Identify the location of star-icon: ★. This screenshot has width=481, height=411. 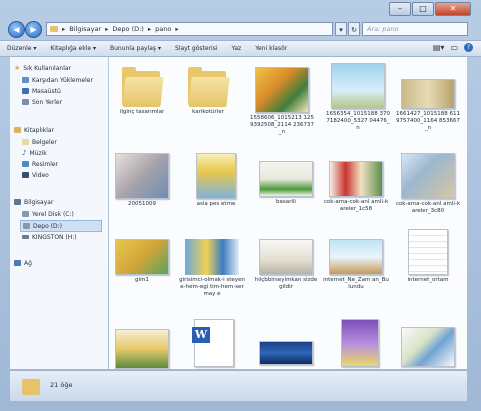
(17, 68).